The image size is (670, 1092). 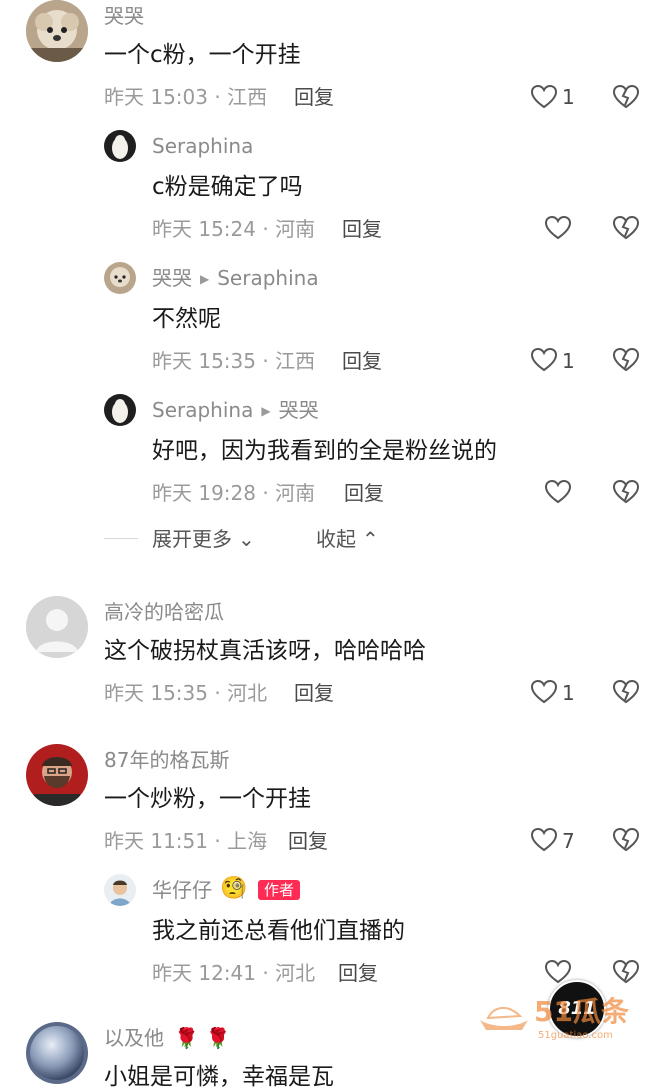 What do you see at coordinates (227, 187) in the screenshot?
I see `comment-text: c粉是确定了吗` at bounding box center [227, 187].